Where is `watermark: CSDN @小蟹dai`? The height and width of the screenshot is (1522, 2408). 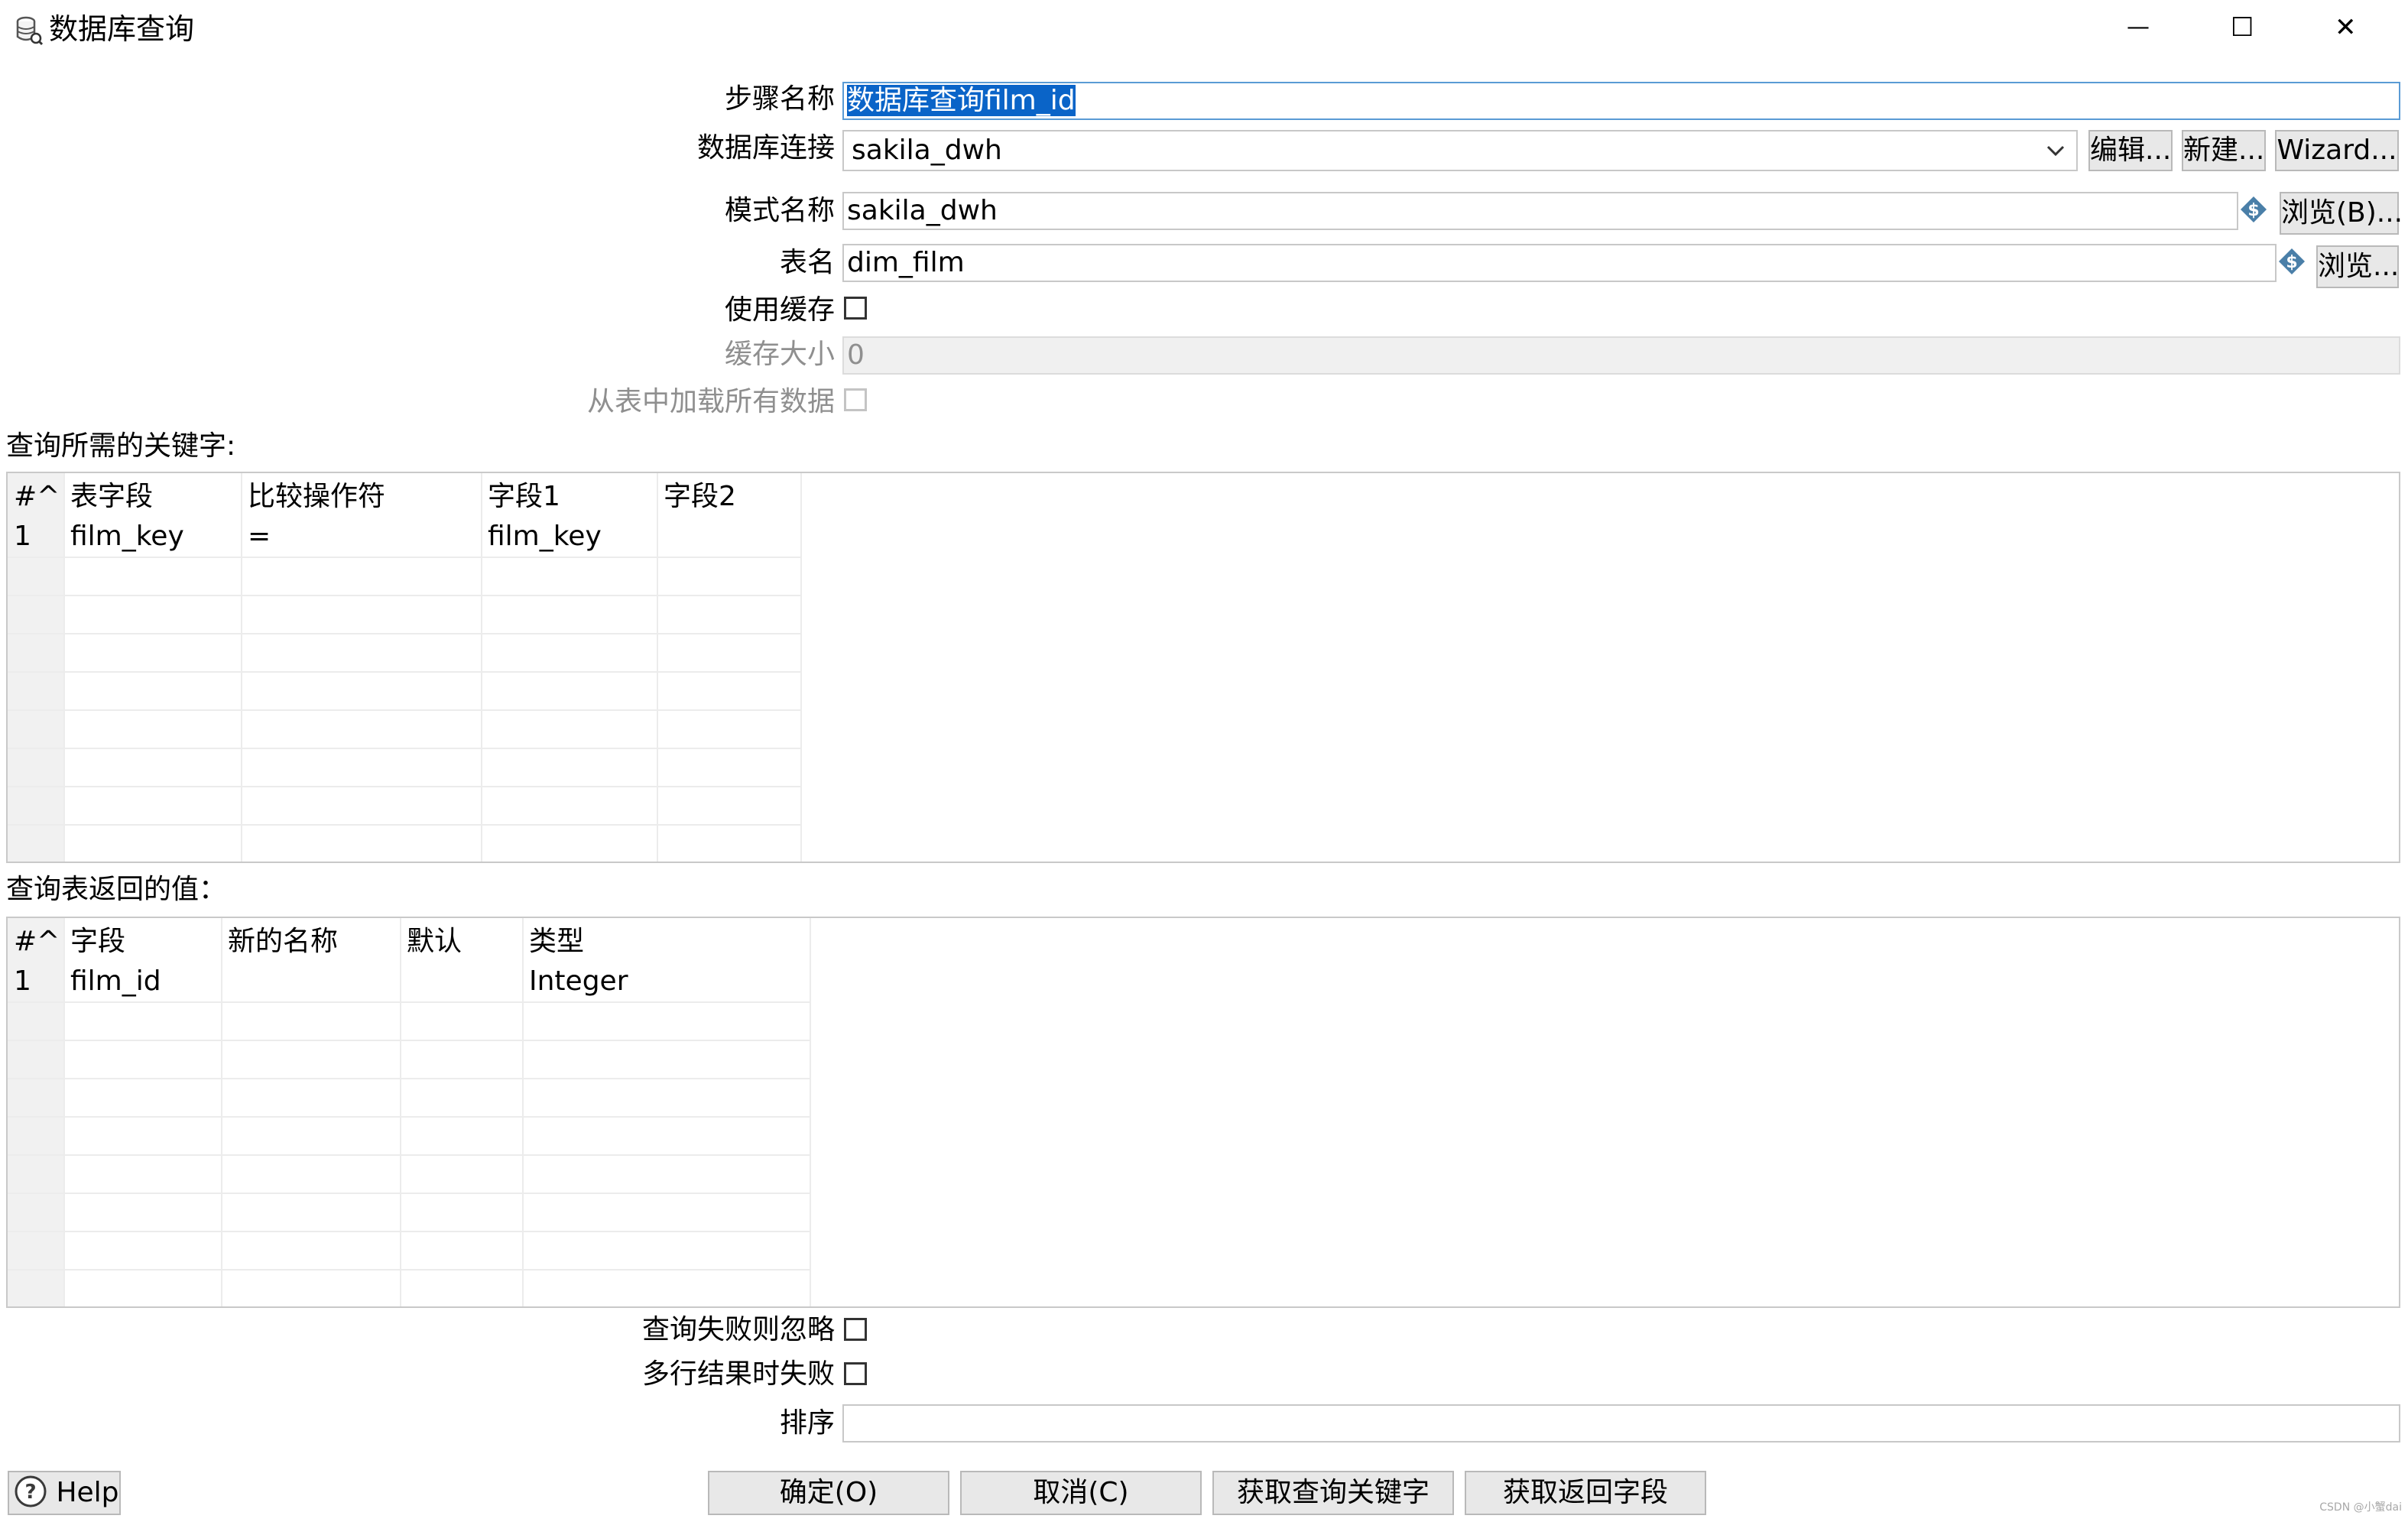
watermark: CSDN @小蟹dai is located at coordinates (2360, 1507).